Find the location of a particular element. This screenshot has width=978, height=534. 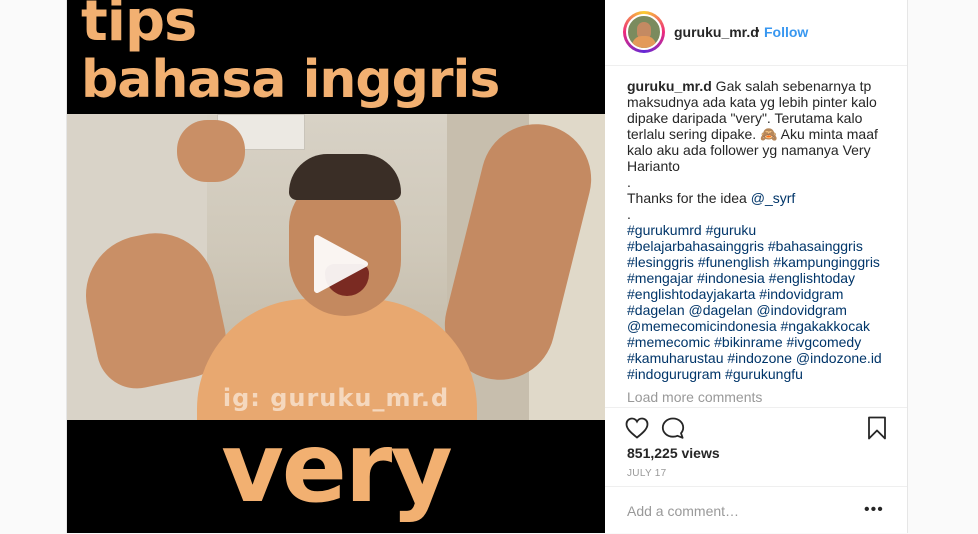

speech-bubble-icon is located at coordinates (673, 428).